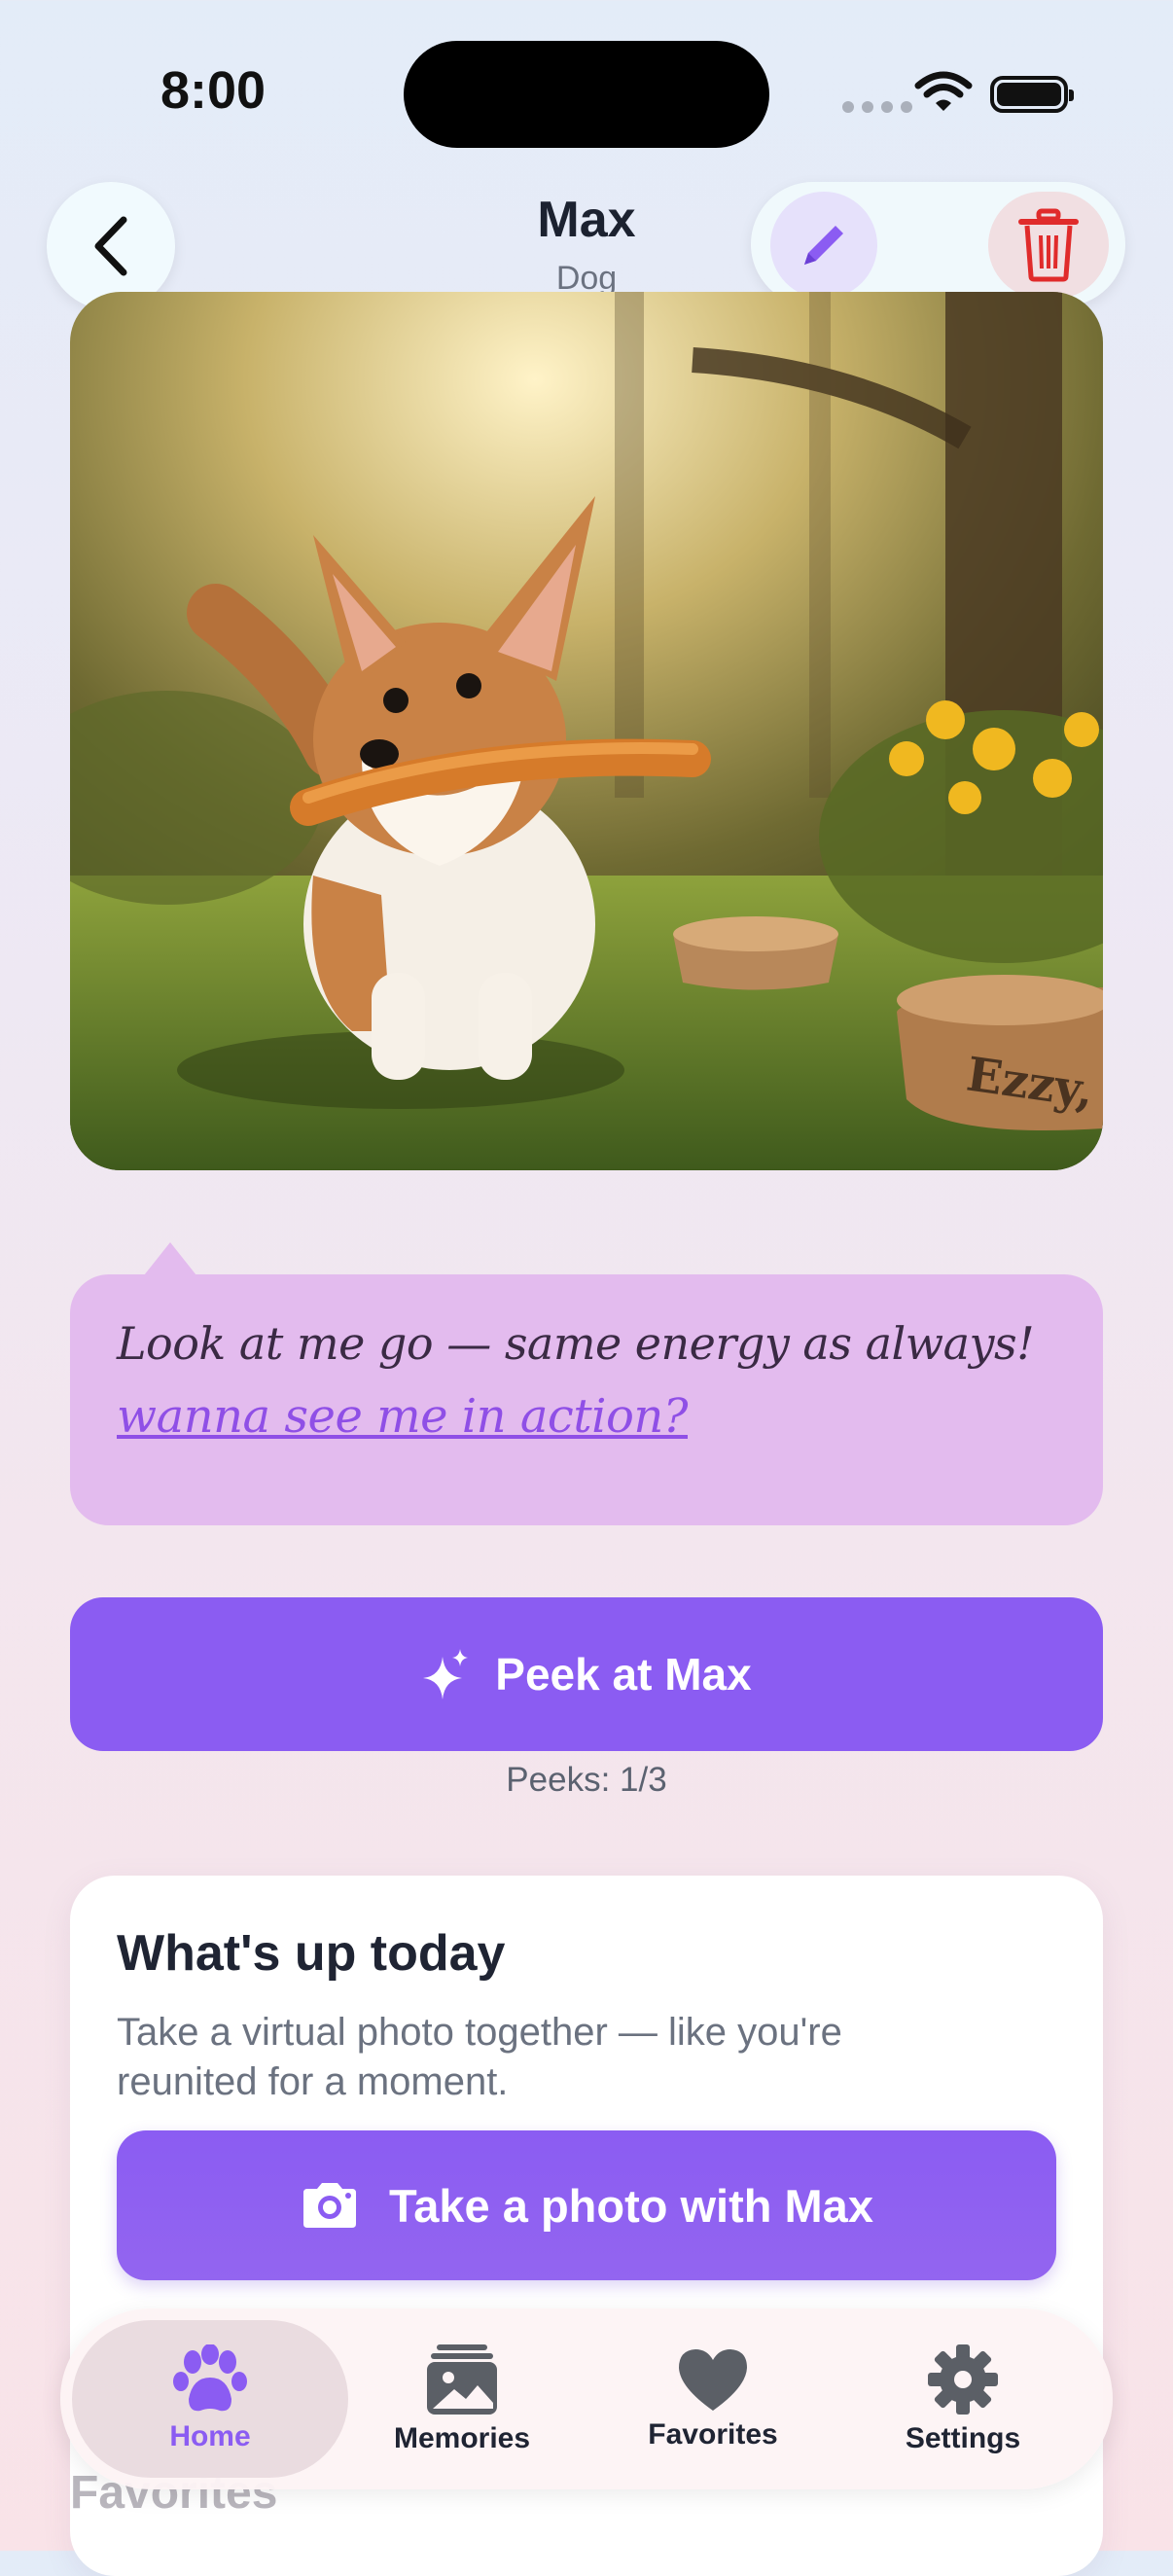 This screenshot has height=2576, width=1173. I want to click on tab-home-label: Home, so click(210, 2436).